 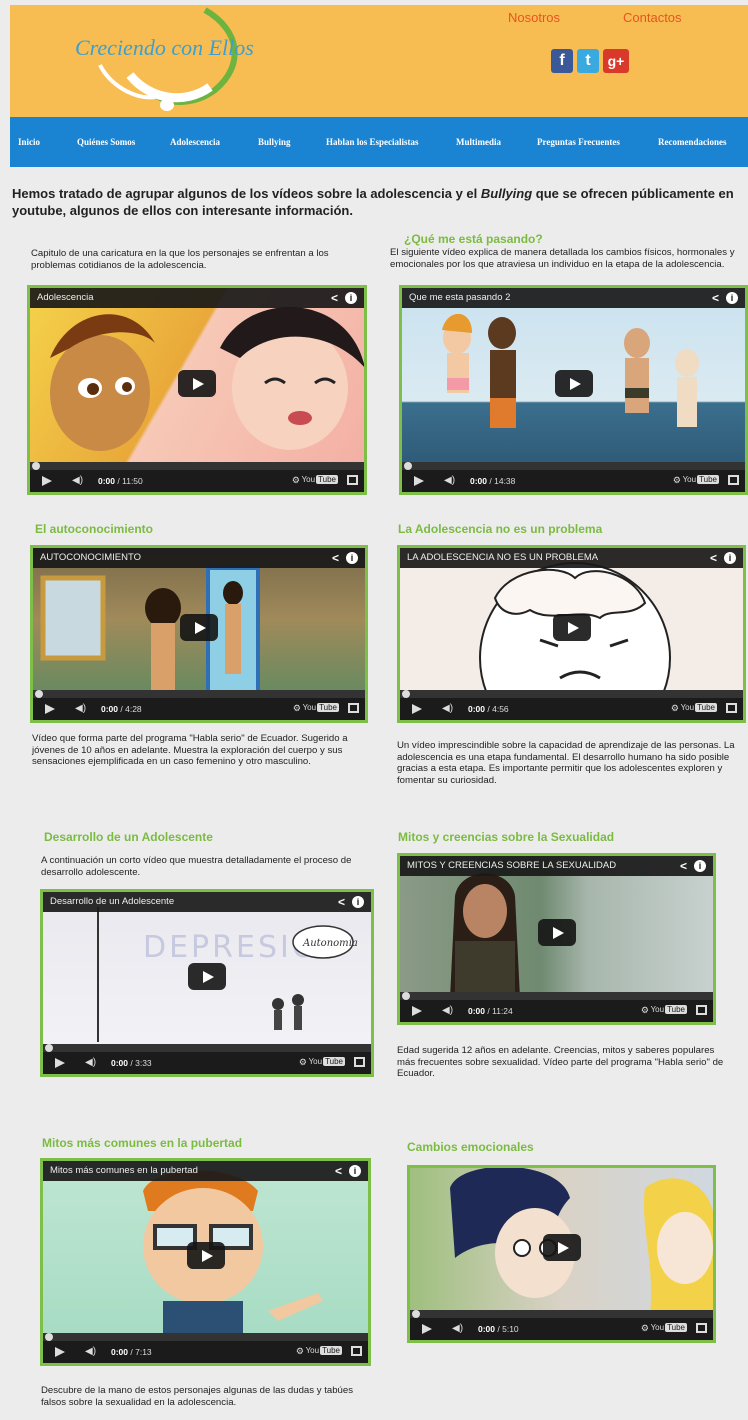 What do you see at coordinates (478, 142) in the screenshot?
I see `nav-item-multimedia: Multimedia` at bounding box center [478, 142].